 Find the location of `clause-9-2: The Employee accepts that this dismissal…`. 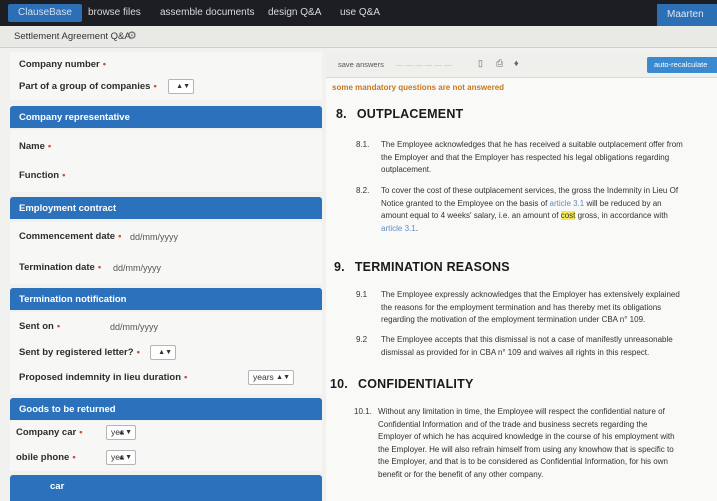

clause-9-2: The Employee accepts that this dismissal… is located at coordinates (527, 346).